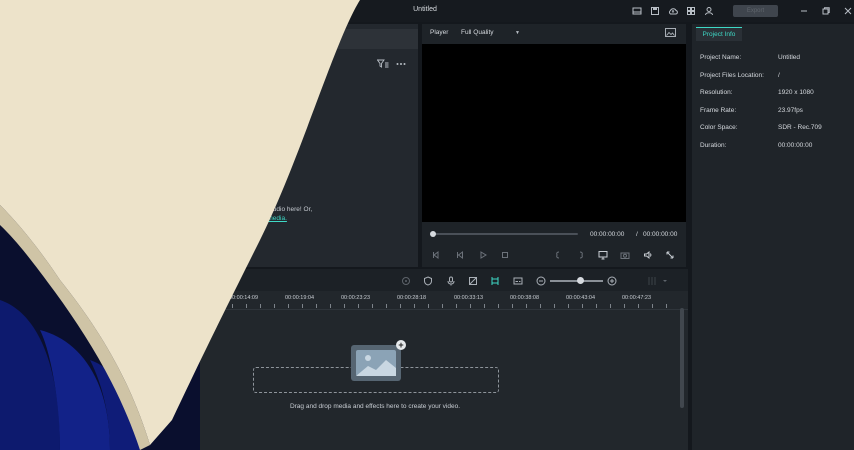 This screenshot has width=854, height=450. Describe the element at coordinates (796, 92) in the screenshot. I see `resolution-value: 1920 x 1080` at that location.